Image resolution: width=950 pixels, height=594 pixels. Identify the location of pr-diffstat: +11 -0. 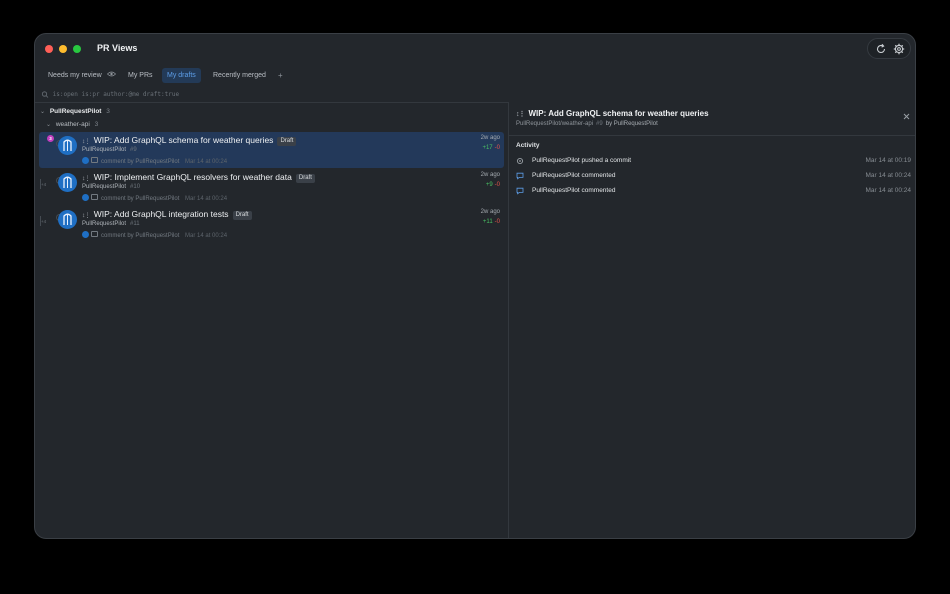
(491, 222).